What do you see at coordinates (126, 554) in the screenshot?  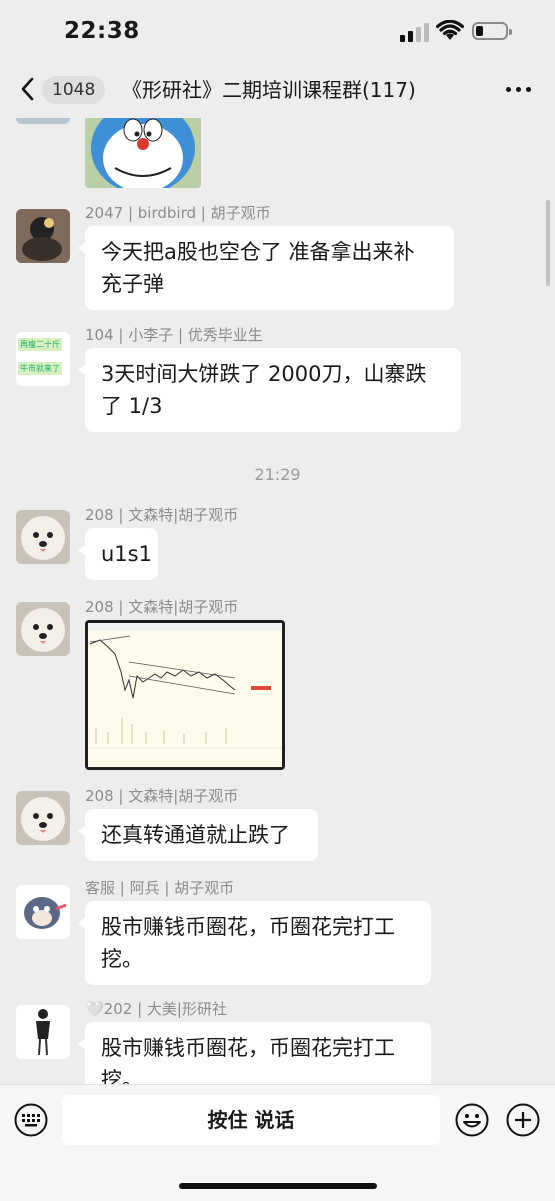 I see `message-text: u1s1` at bounding box center [126, 554].